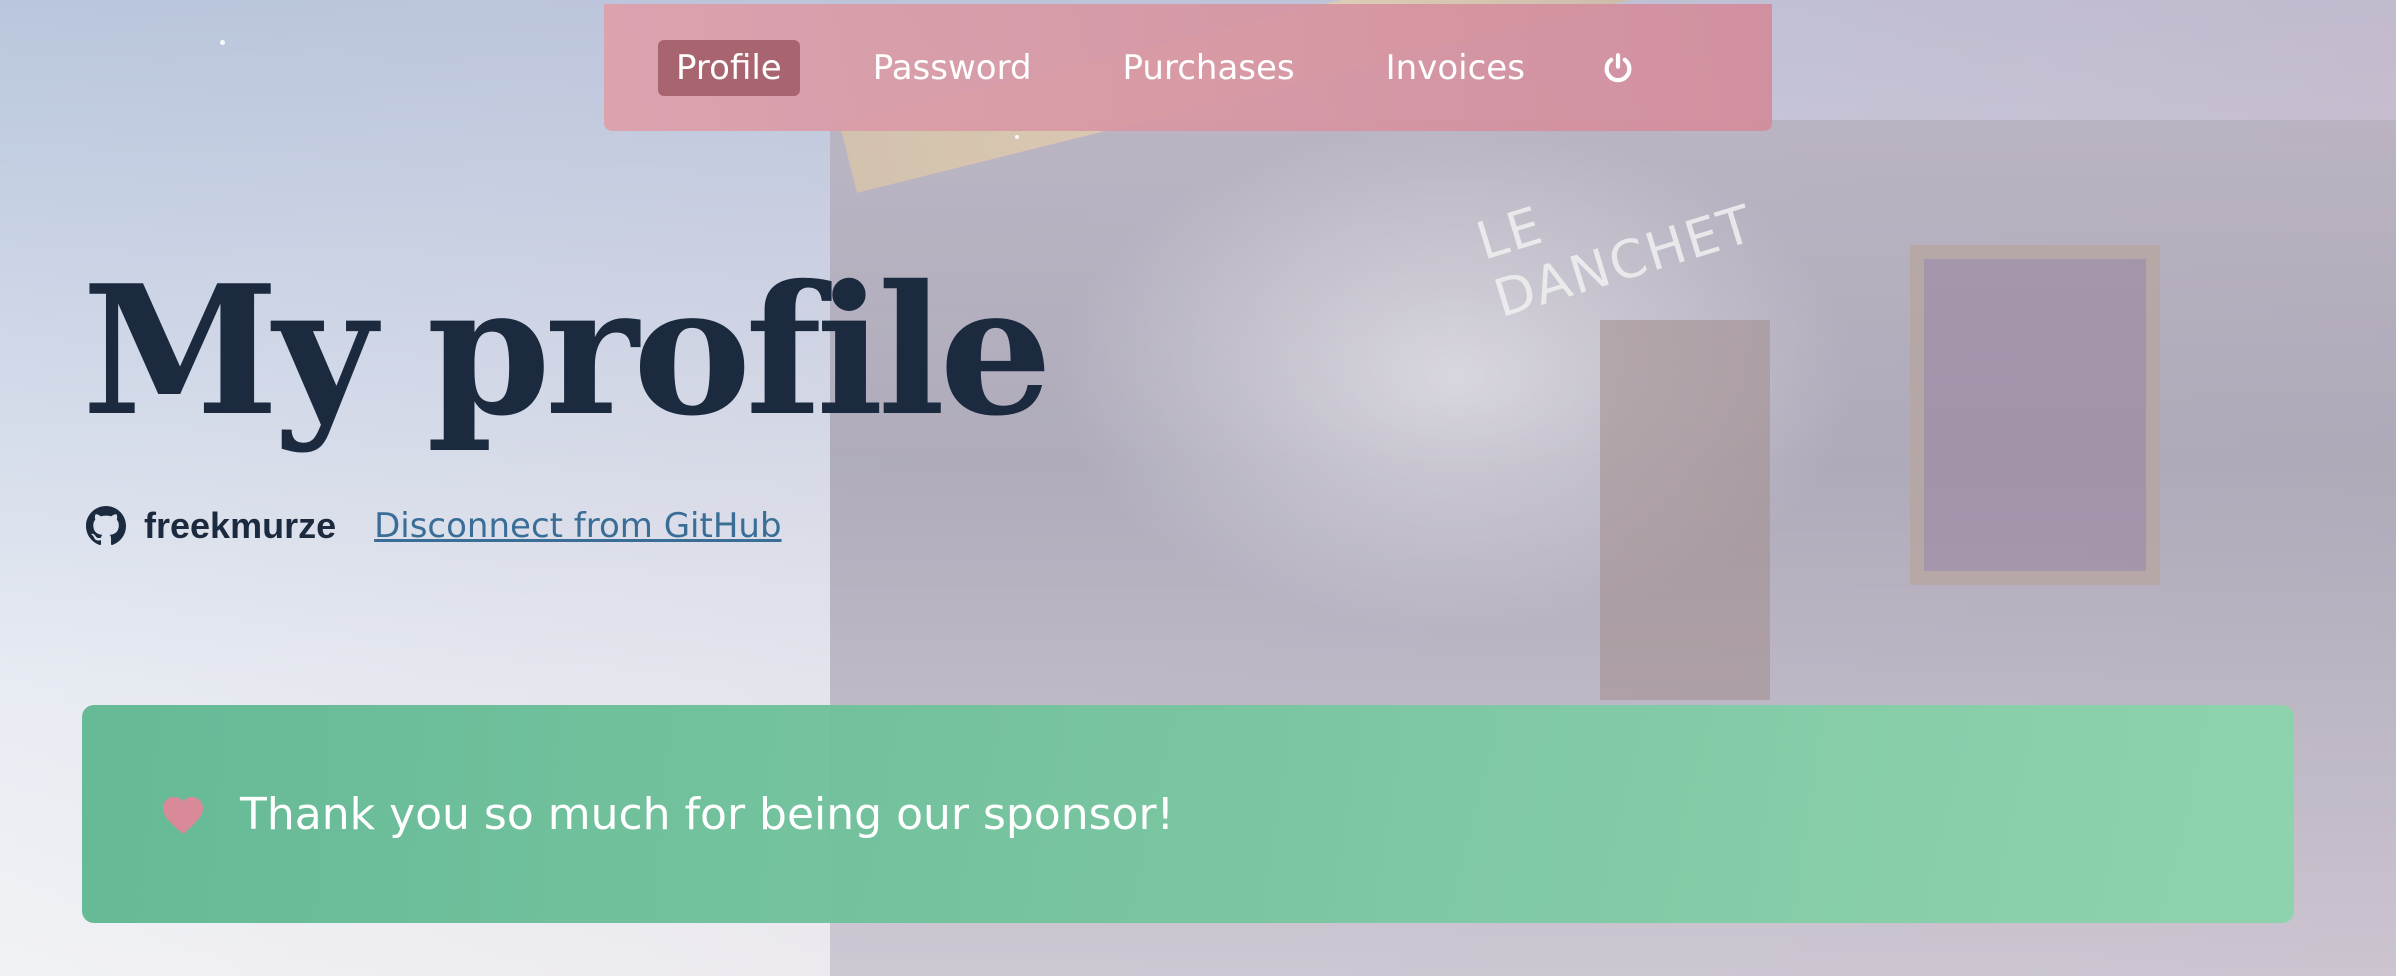 The height and width of the screenshot is (976, 2396). What do you see at coordinates (567, 350) in the screenshot?
I see `page-title: My profile` at bounding box center [567, 350].